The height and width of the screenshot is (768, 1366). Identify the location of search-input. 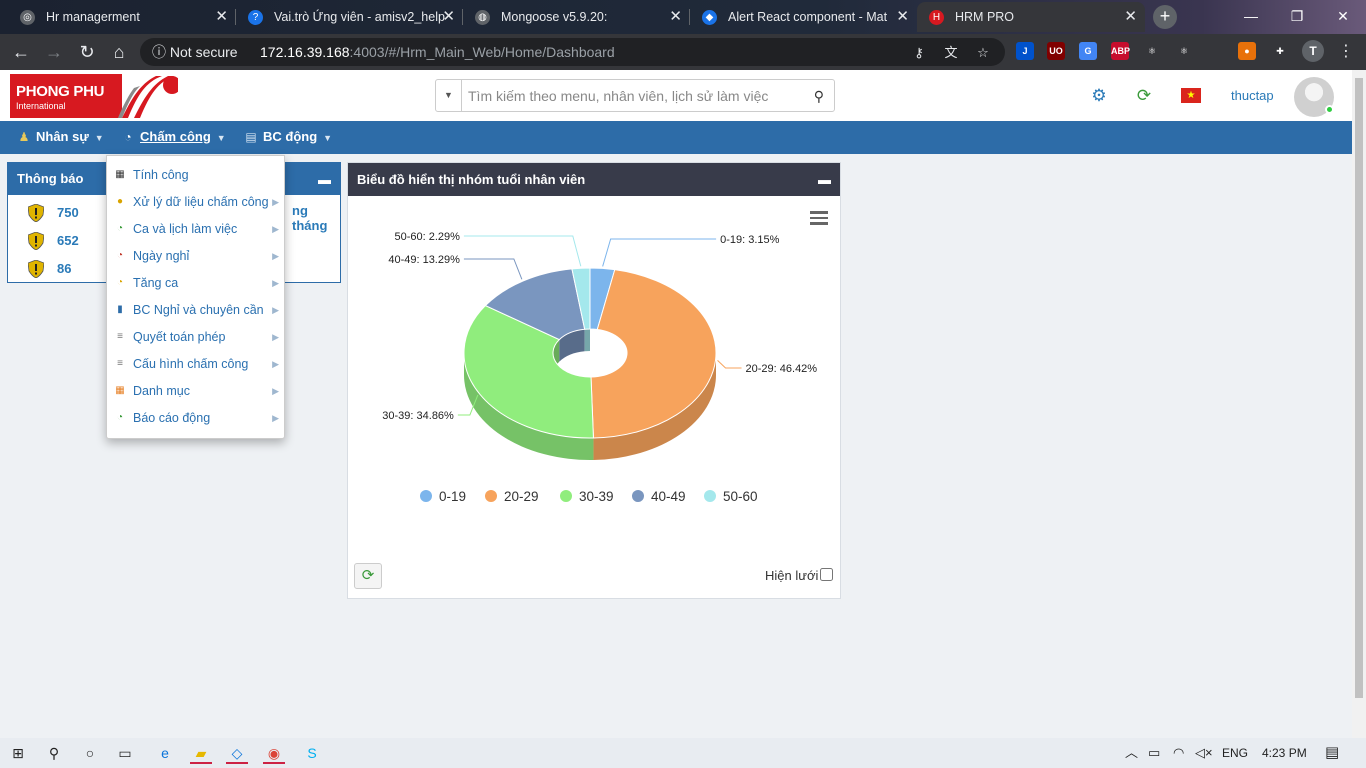
(628, 96).